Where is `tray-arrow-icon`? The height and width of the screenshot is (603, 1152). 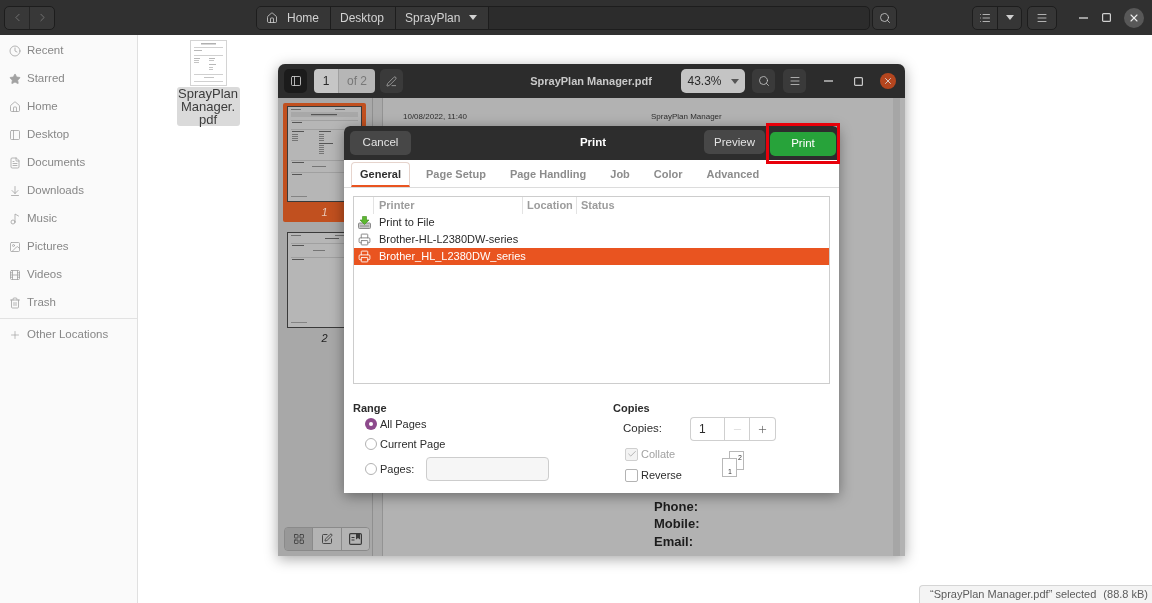 tray-arrow-icon is located at coordinates (364, 222).